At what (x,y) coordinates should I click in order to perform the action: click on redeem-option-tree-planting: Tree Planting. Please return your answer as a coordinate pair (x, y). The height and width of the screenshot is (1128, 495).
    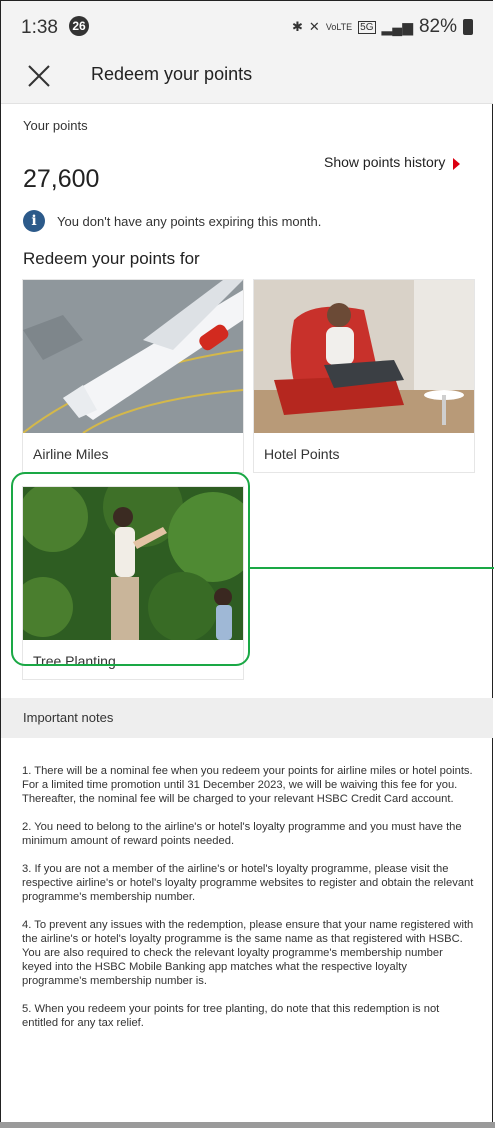
    Looking at the image, I should click on (133, 583).